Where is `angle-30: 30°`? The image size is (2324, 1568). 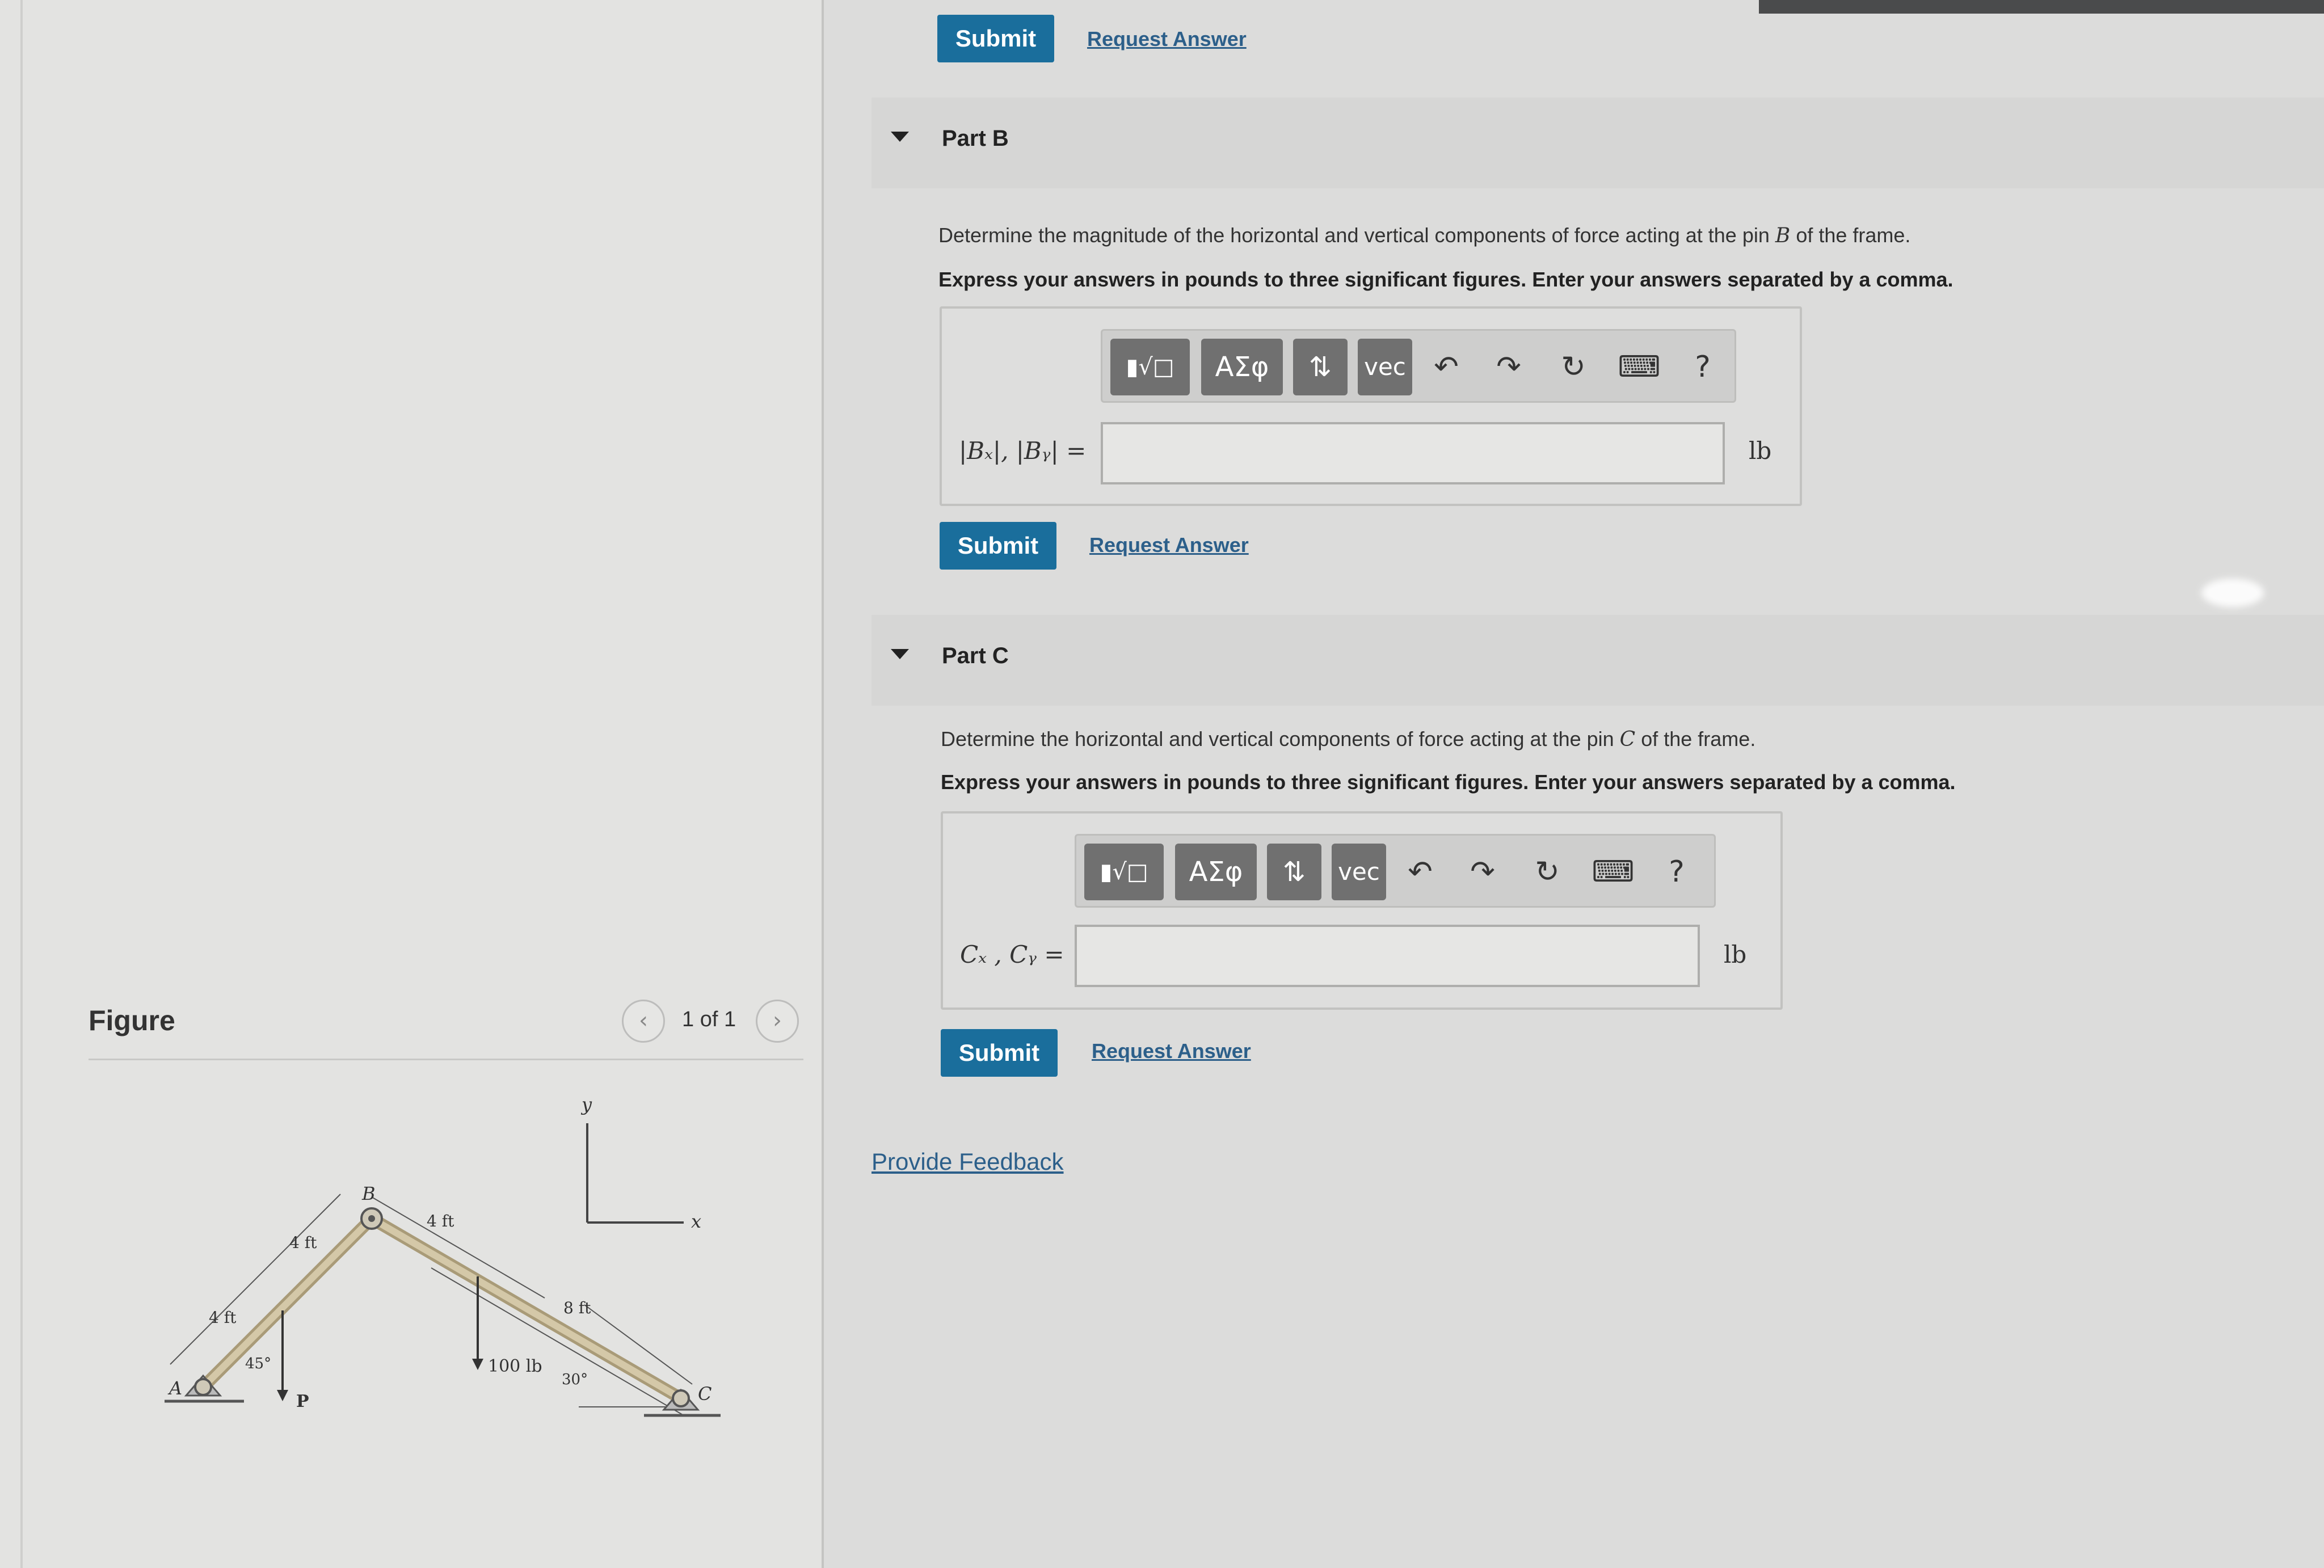 angle-30: 30° is located at coordinates (575, 1379).